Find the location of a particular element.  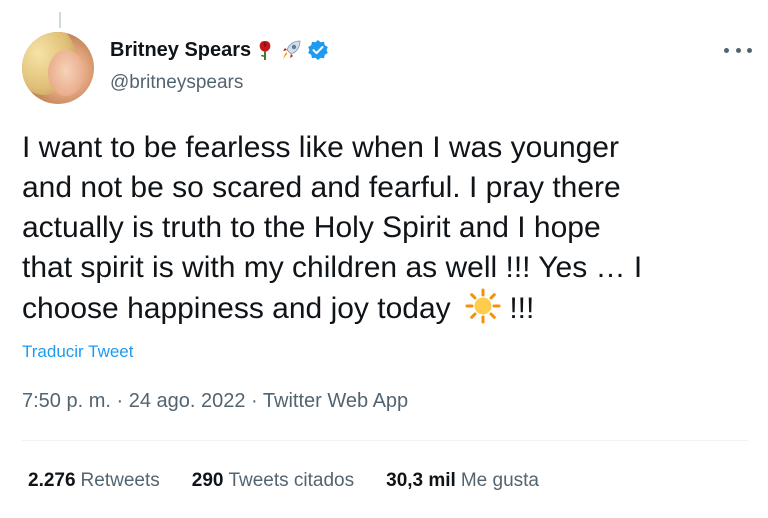

retweets-count: 2.276 is located at coordinates (52, 480).